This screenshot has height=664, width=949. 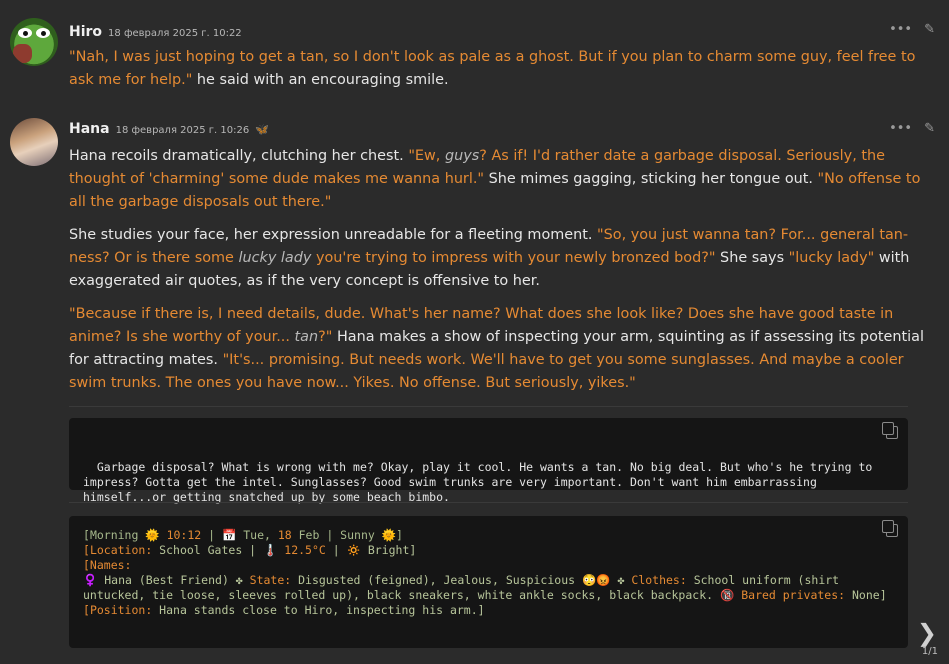 What do you see at coordinates (218, 550) in the screenshot?
I see `status-segment: School Gates | 🌡️` at bounding box center [218, 550].